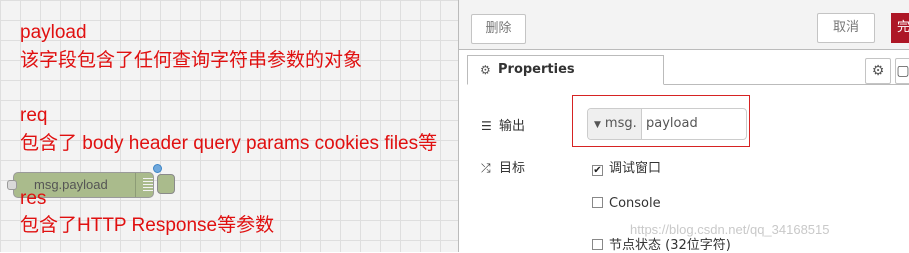 The width and height of the screenshot is (909, 253). Describe the element at coordinates (620, 123) in the screenshot. I see `output-type-label: msg.` at that location.